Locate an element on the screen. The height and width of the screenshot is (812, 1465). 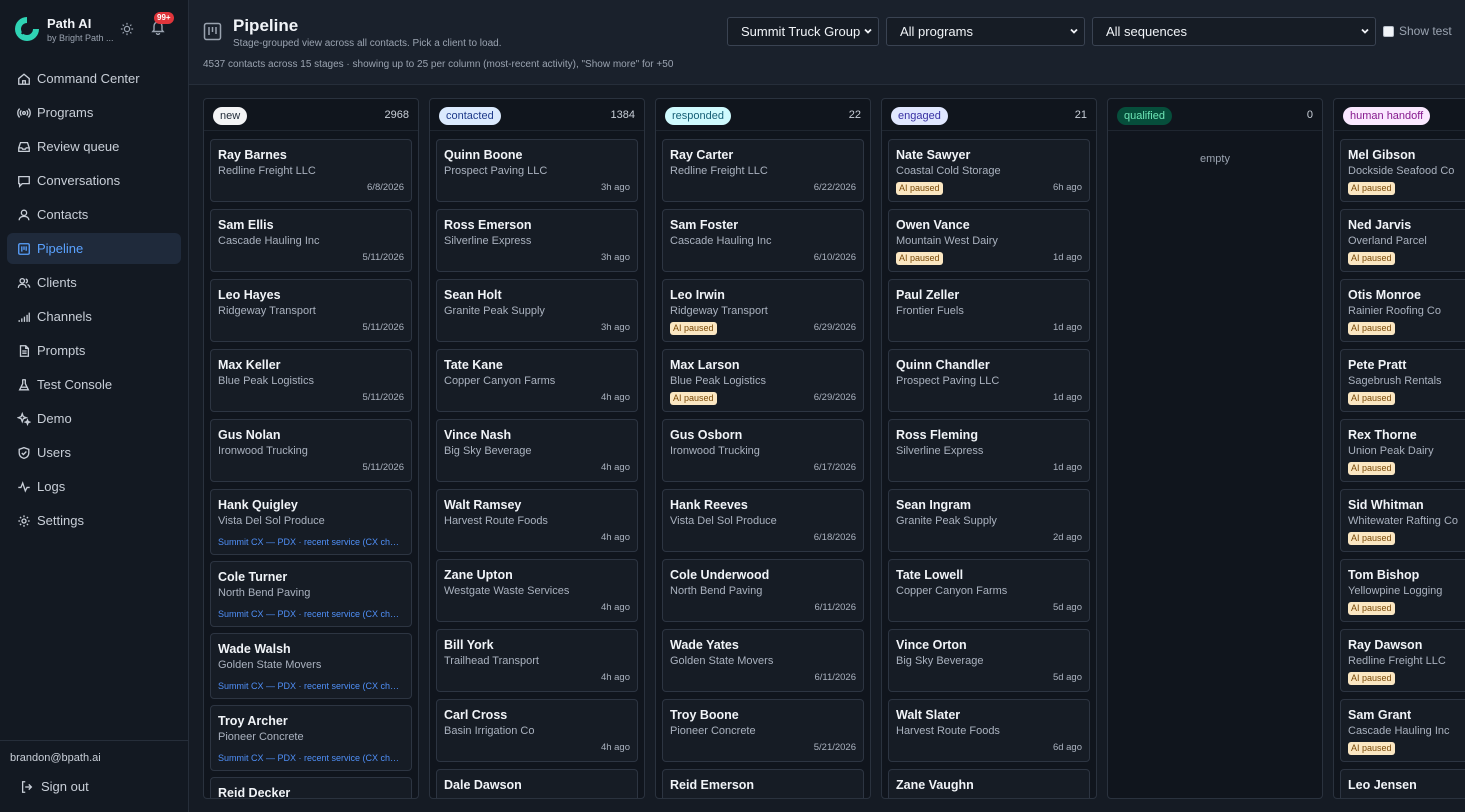
contact-card: Paul Zeller Frontier Fuels 1d ago is located at coordinates (989, 310).